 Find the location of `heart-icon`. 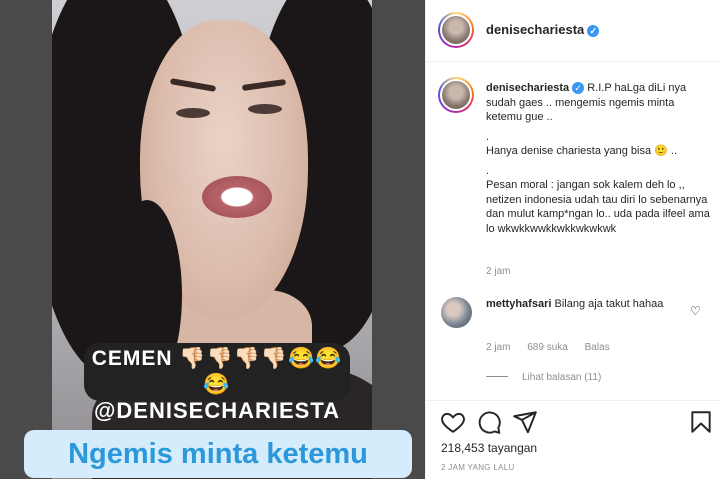

heart-icon is located at coordinates (453, 422).